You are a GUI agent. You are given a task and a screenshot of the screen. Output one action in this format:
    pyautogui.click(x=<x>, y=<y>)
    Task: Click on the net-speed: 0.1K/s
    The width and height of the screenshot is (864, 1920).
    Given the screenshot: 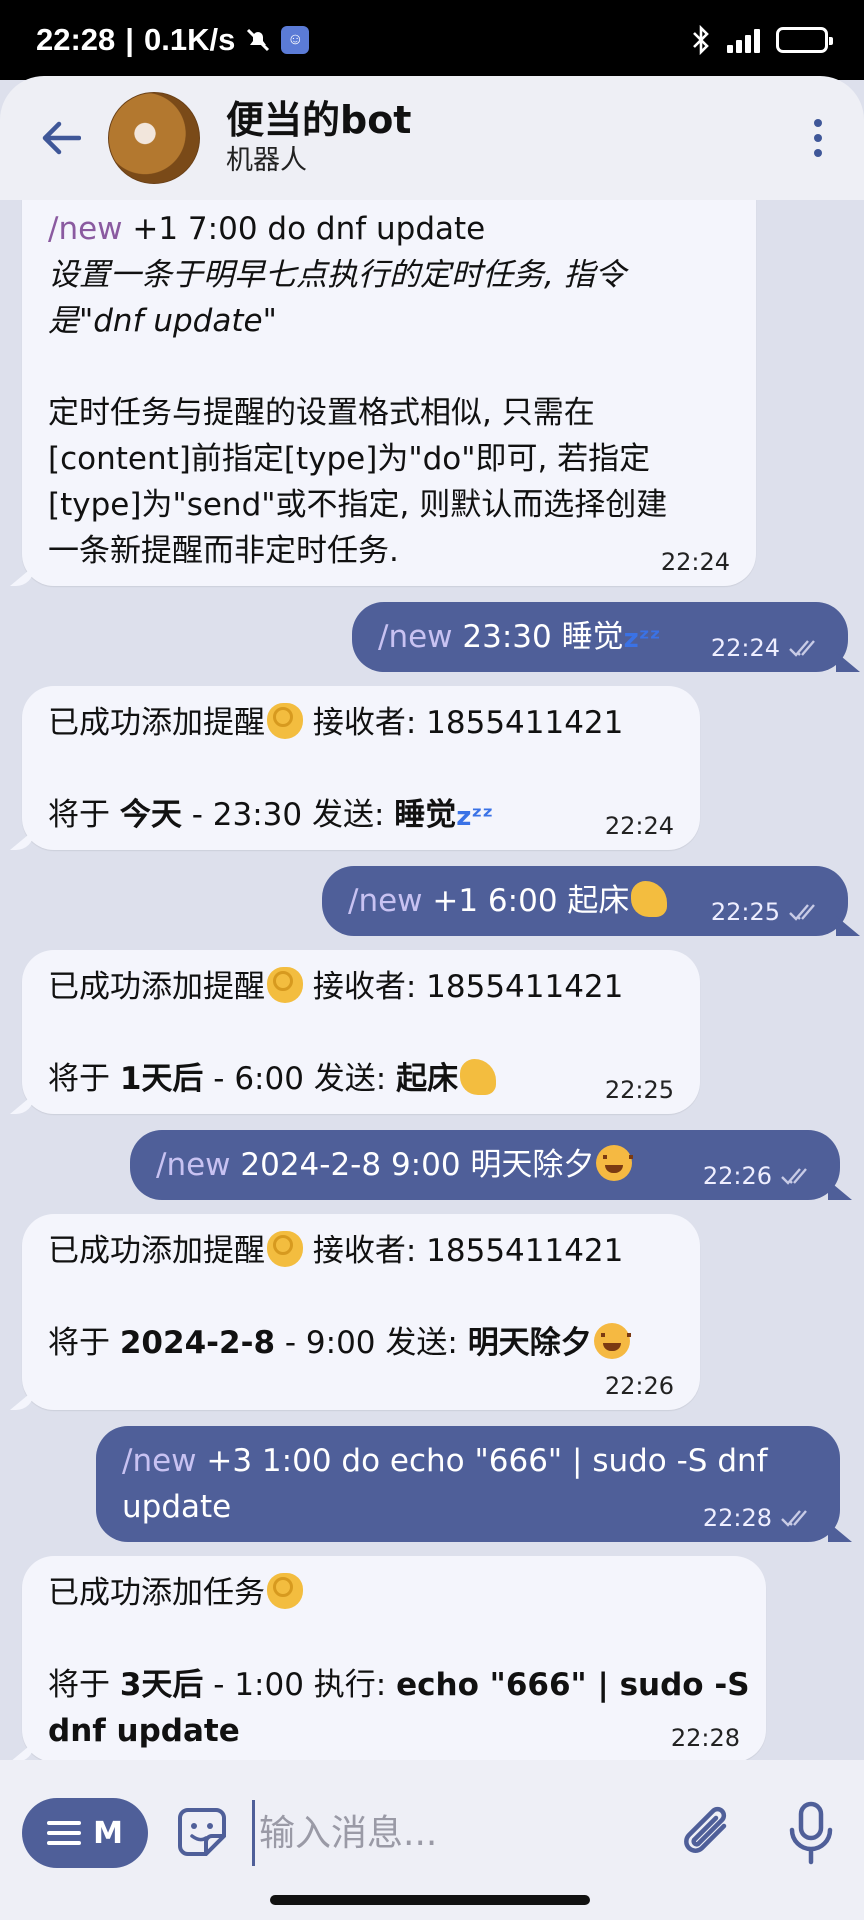 What is the action you would take?
    pyautogui.click(x=189, y=39)
    